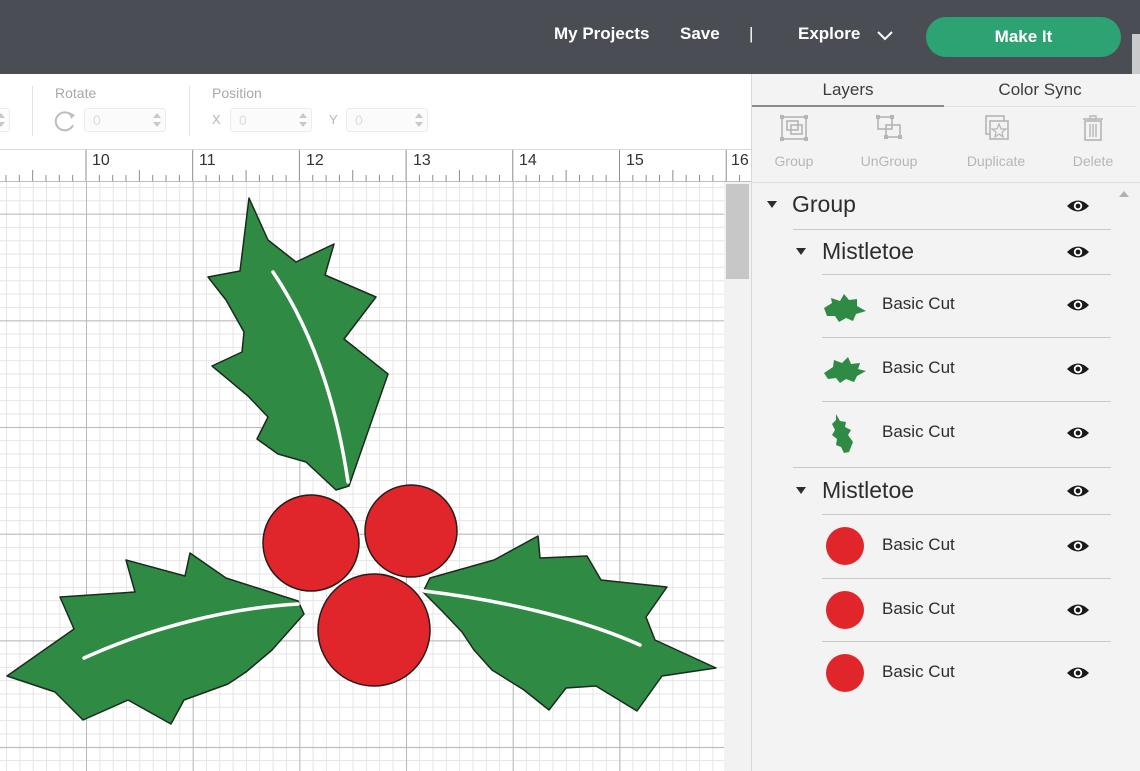  What do you see at coordinates (996, 161) in the screenshot?
I see `duplicate-label: Duplicate` at bounding box center [996, 161].